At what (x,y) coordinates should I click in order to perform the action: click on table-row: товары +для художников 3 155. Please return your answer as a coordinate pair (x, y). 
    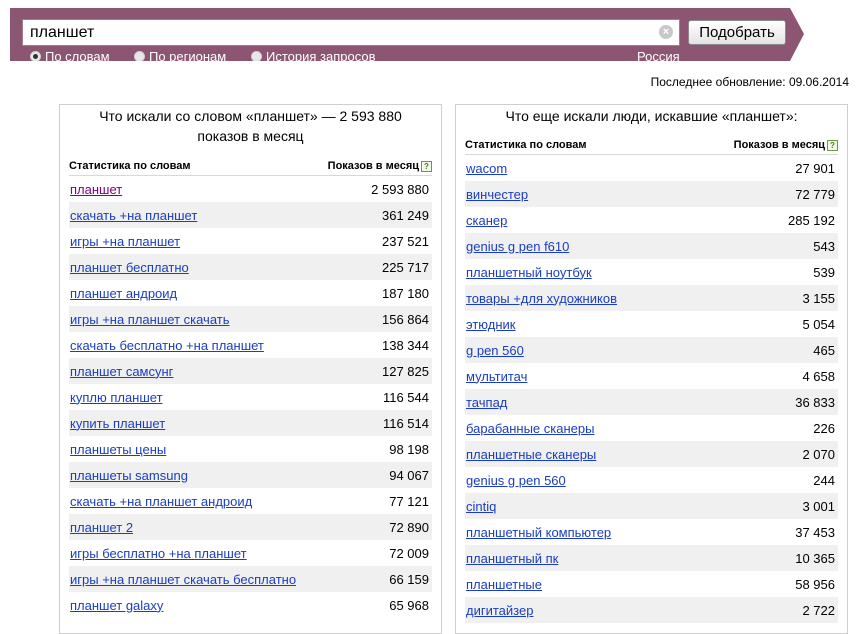
    Looking at the image, I should click on (651, 298).